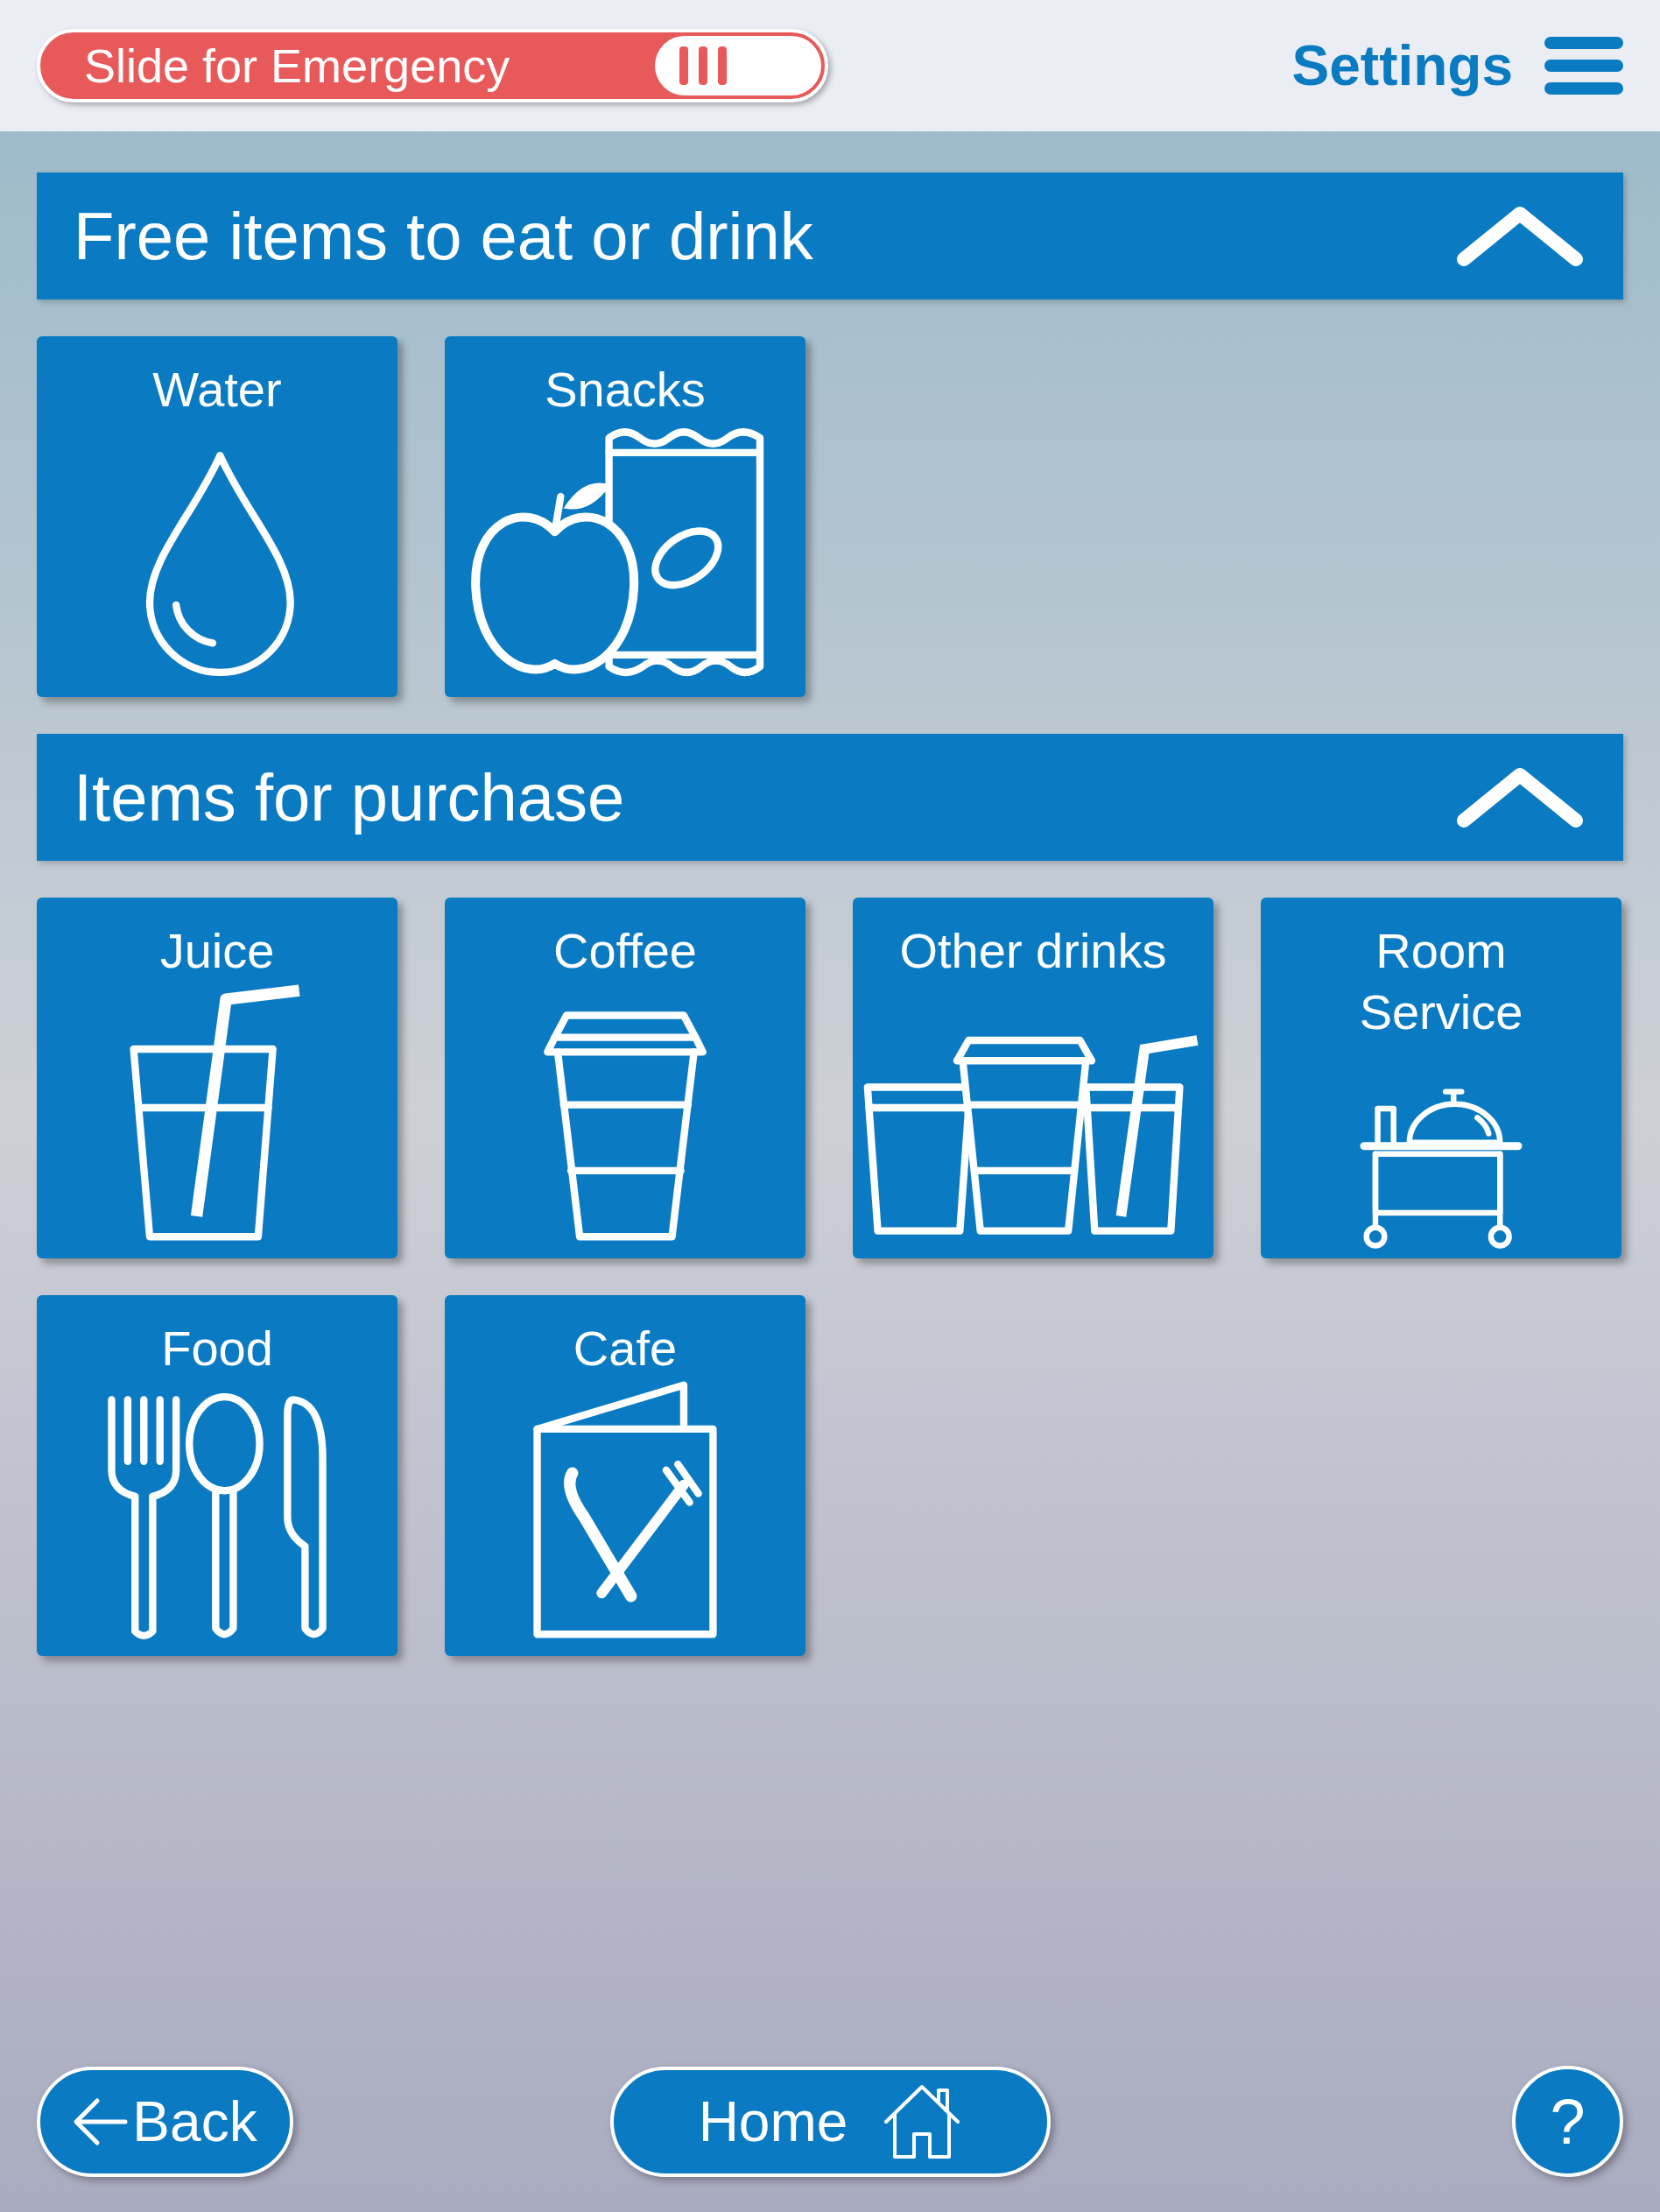  Describe the element at coordinates (830, 798) in the screenshot. I see `section-header: Items for purchase` at that location.